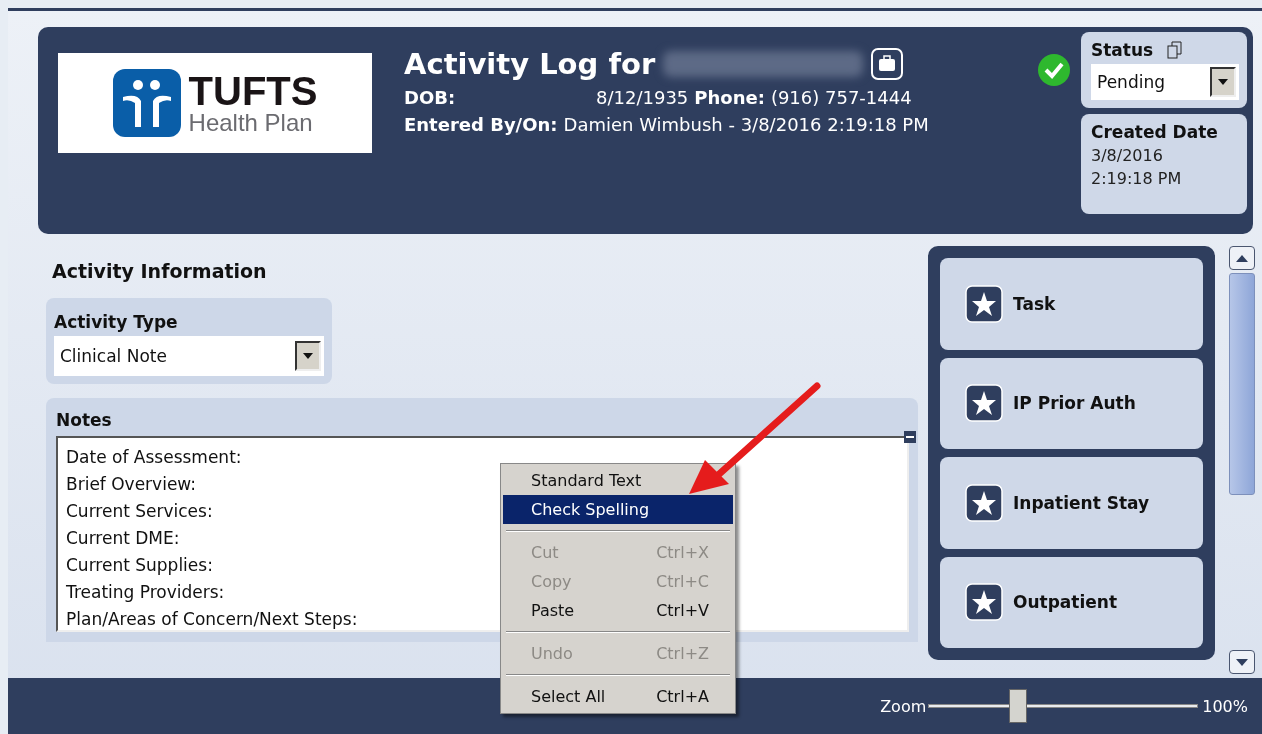 Image resolution: width=1262 pixels, height=734 pixels. Describe the element at coordinates (146, 103) in the screenshot. I see `people-icon` at that location.